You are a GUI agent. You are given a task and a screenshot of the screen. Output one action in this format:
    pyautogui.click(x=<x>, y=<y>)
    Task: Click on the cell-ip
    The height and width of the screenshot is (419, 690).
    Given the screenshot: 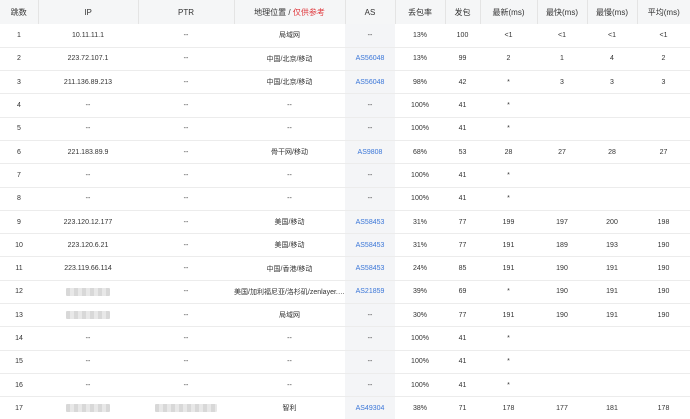 What is the action you would take?
    pyautogui.click(x=88, y=408)
    